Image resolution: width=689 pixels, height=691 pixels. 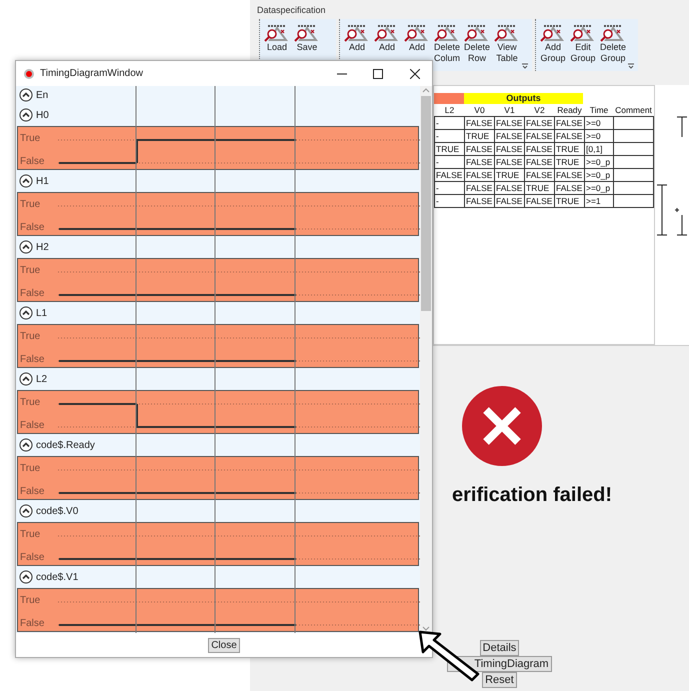 What do you see at coordinates (500, 648) in the screenshot?
I see `action-button: Details` at bounding box center [500, 648].